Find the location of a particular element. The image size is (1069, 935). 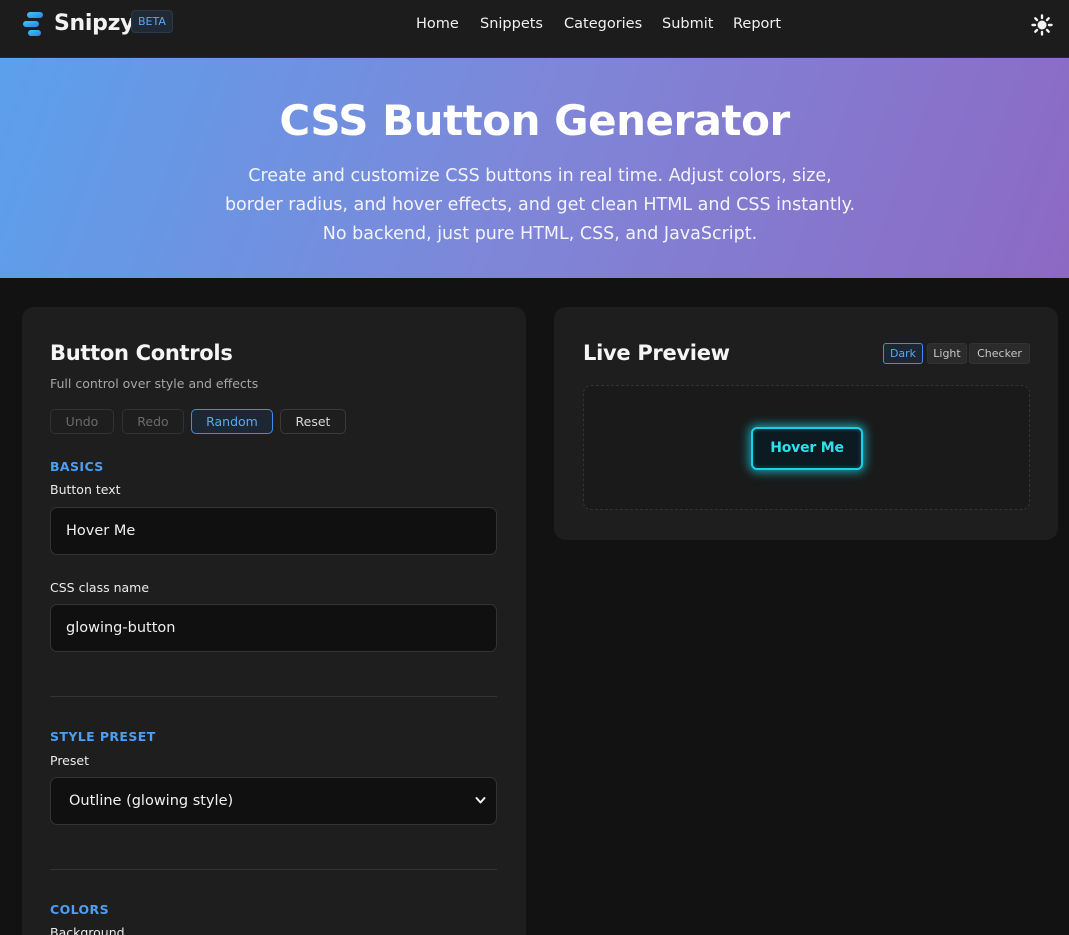

bg-toggle-checker: Checker is located at coordinates (999, 353).